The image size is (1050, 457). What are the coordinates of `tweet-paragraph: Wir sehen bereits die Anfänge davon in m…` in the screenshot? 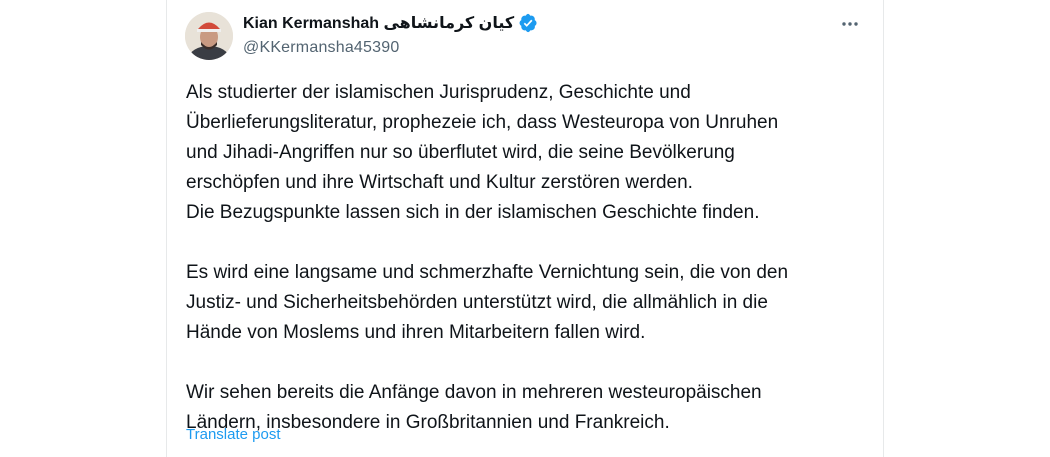 It's located at (474, 407).